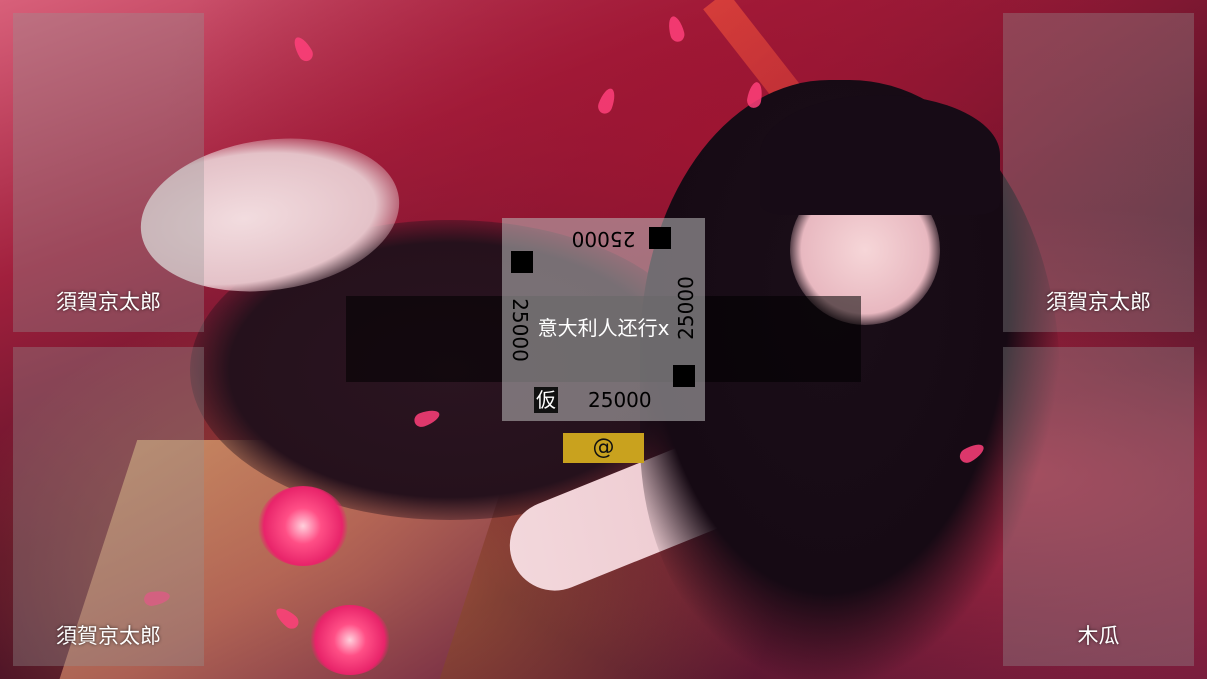 Image resolution: width=1207 pixels, height=679 pixels. I want to click on player-panel-bottom-right: 木瓜, so click(1098, 506).